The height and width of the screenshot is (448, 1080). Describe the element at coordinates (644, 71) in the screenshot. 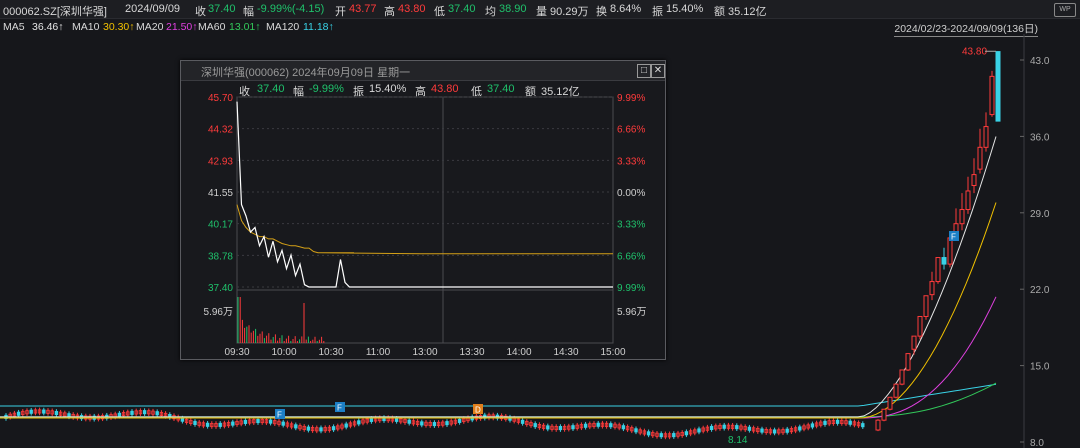

I see `maximize-icon: □` at that location.